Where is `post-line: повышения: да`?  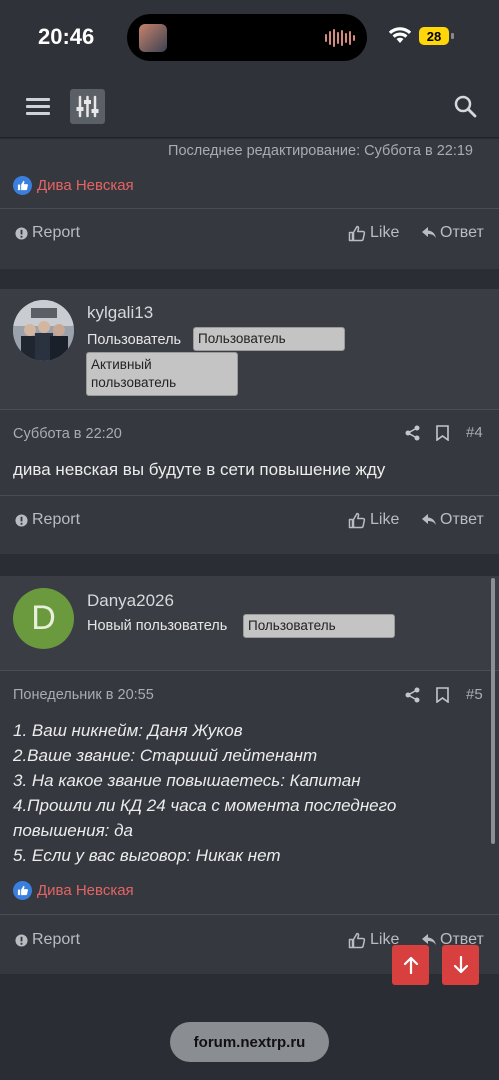 post-line: повышения: да is located at coordinates (73, 830).